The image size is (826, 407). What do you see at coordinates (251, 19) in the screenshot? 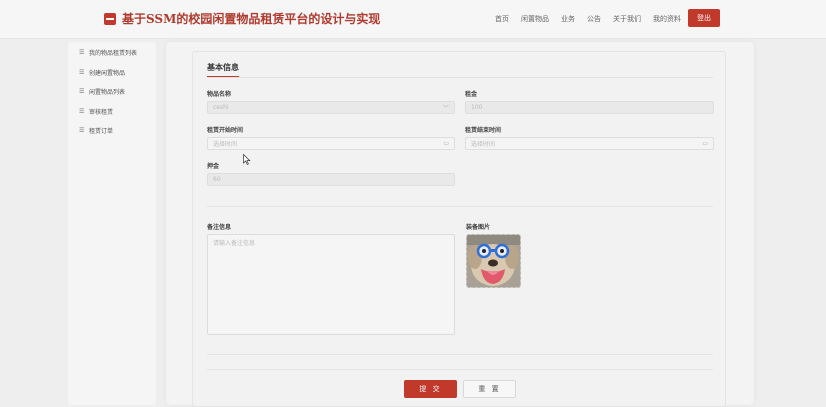
I see `site-title: 基于SSM的校园闲置物品租赁平台的设计与实现` at bounding box center [251, 19].